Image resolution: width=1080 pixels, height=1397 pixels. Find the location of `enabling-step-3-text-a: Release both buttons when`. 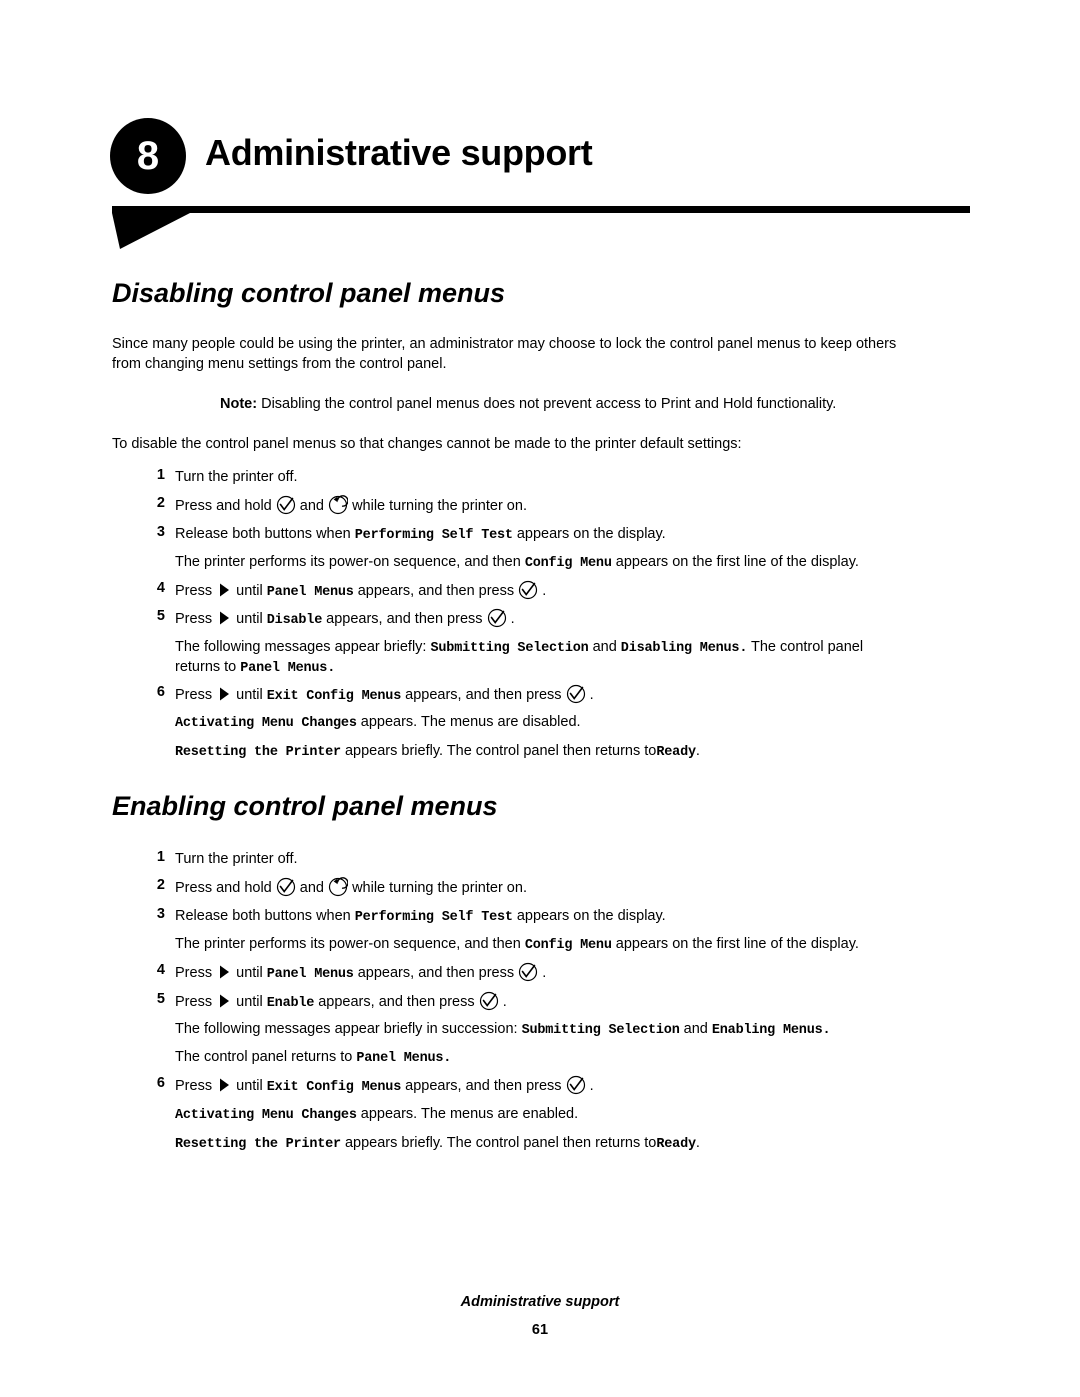

enabling-step-3-text-a: Release both buttons when is located at coordinates (263, 916).